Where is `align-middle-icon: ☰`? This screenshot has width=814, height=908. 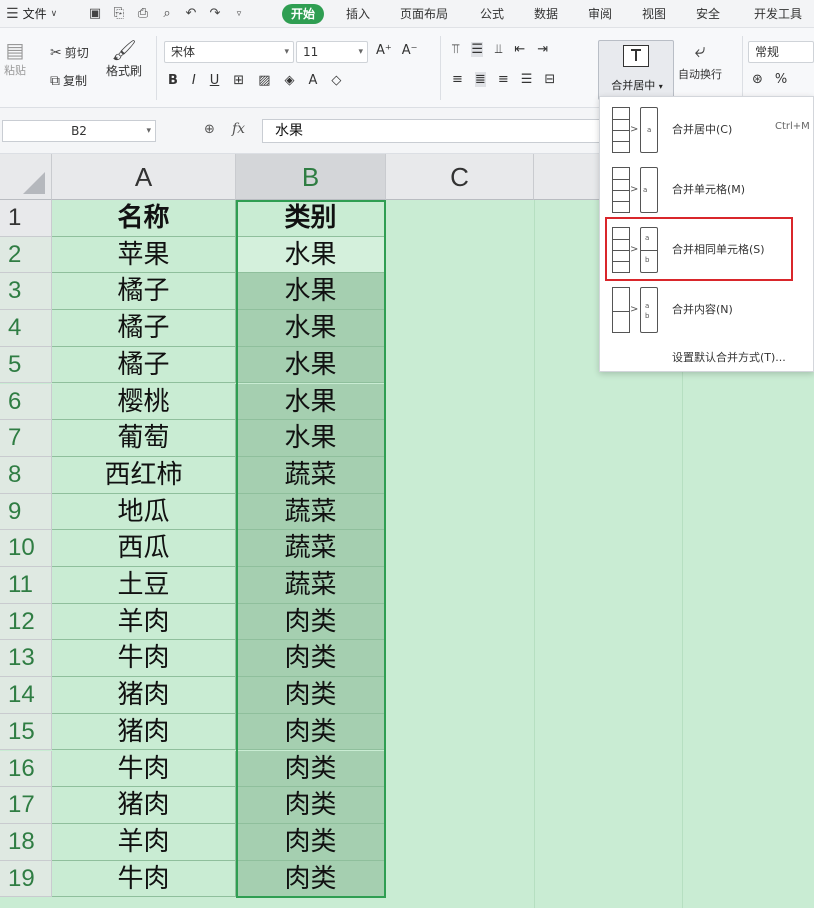
align-middle-icon: ☰ is located at coordinates (477, 49).